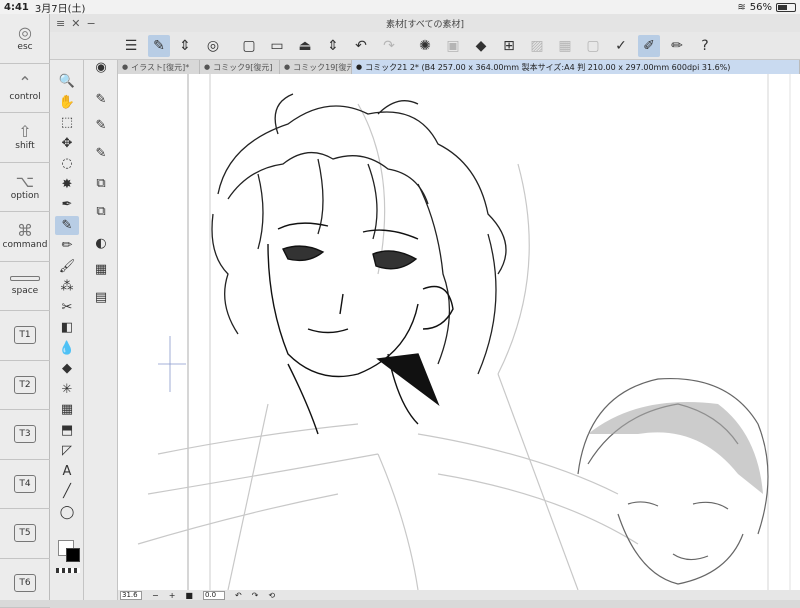 The height and width of the screenshot is (608, 800). What do you see at coordinates (185, 46) in the screenshot?
I see `stepper-icon: ⇕` at bounding box center [185, 46].